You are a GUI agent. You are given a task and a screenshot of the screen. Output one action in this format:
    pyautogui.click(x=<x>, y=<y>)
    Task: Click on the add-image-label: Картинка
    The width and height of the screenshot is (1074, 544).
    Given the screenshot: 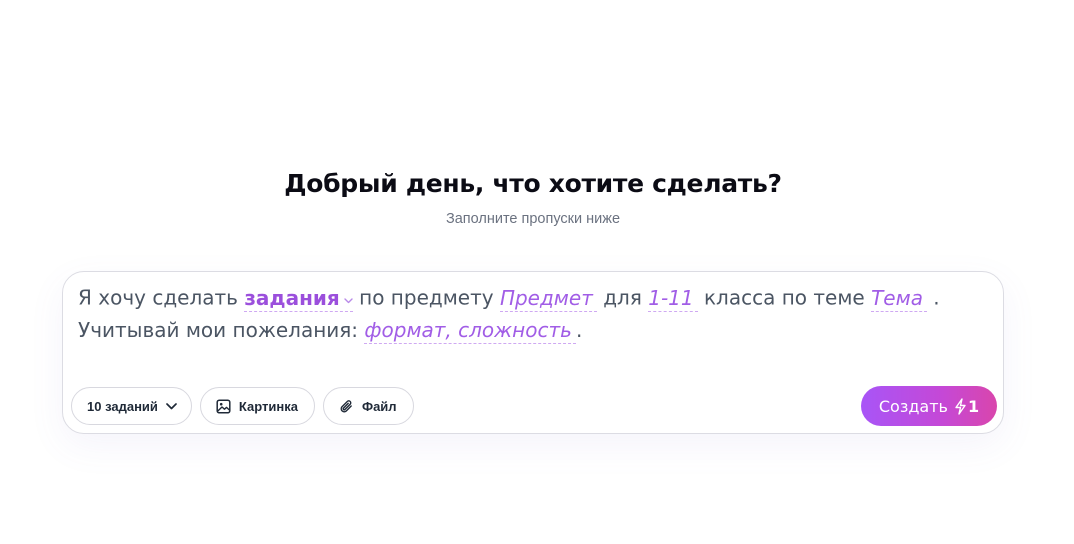 What is the action you would take?
    pyautogui.click(x=268, y=406)
    